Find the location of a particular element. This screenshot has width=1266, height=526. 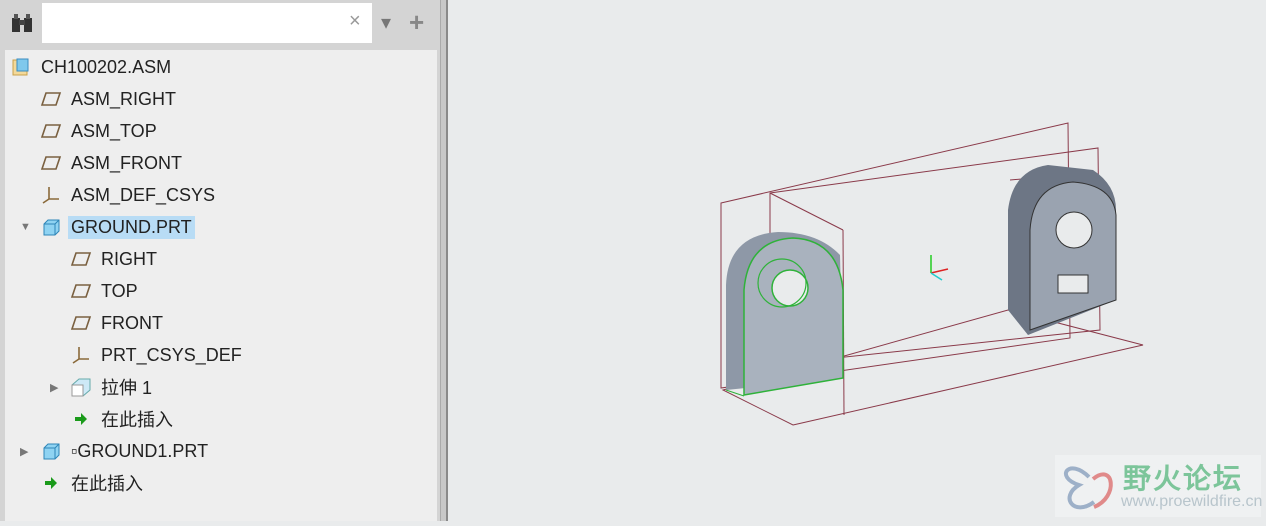

tree-item: ASM_DEF_CSYS is located at coordinates (129, 195).